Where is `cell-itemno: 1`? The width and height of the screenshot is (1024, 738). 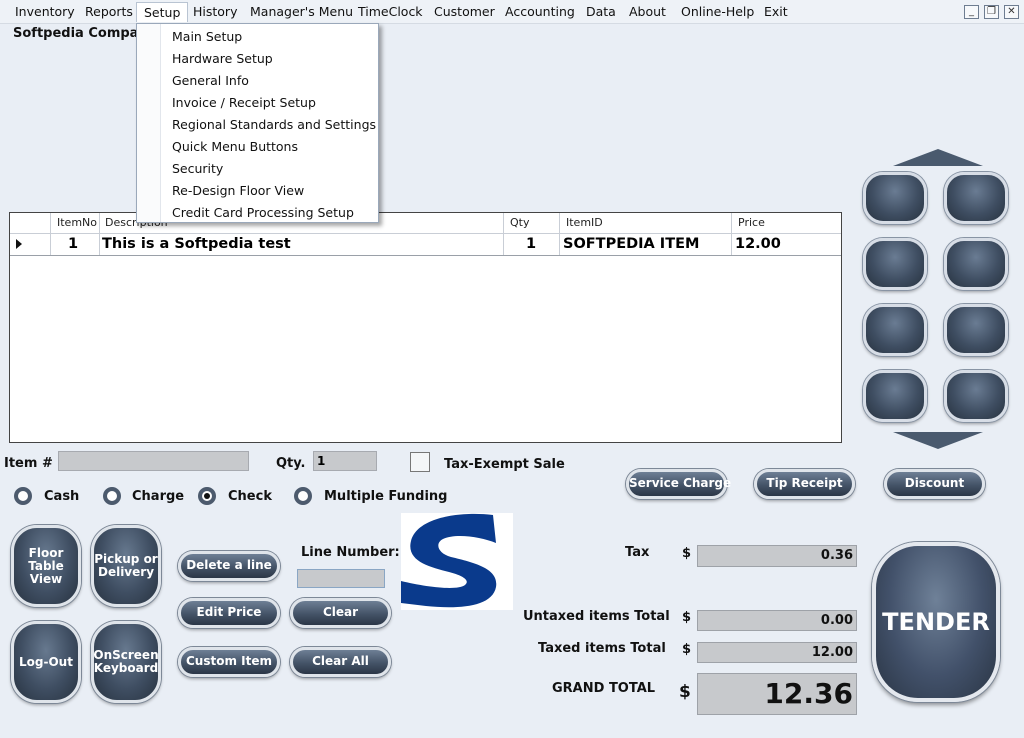 cell-itemno: 1 is located at coordinates (73, 244).